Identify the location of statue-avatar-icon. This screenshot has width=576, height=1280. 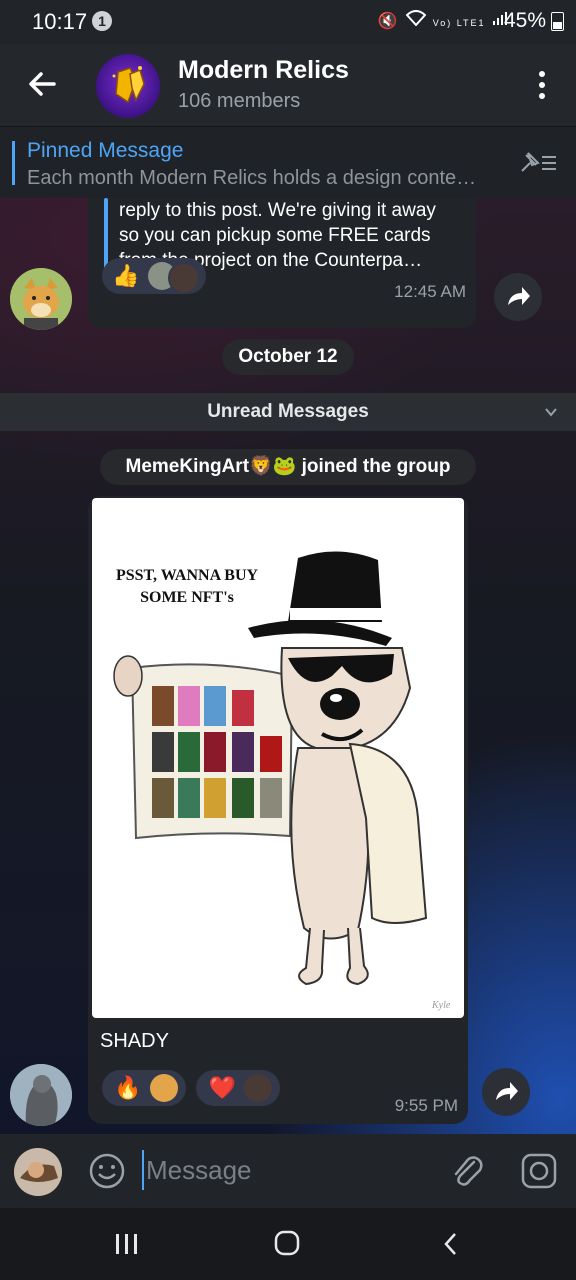
(41, 1095).